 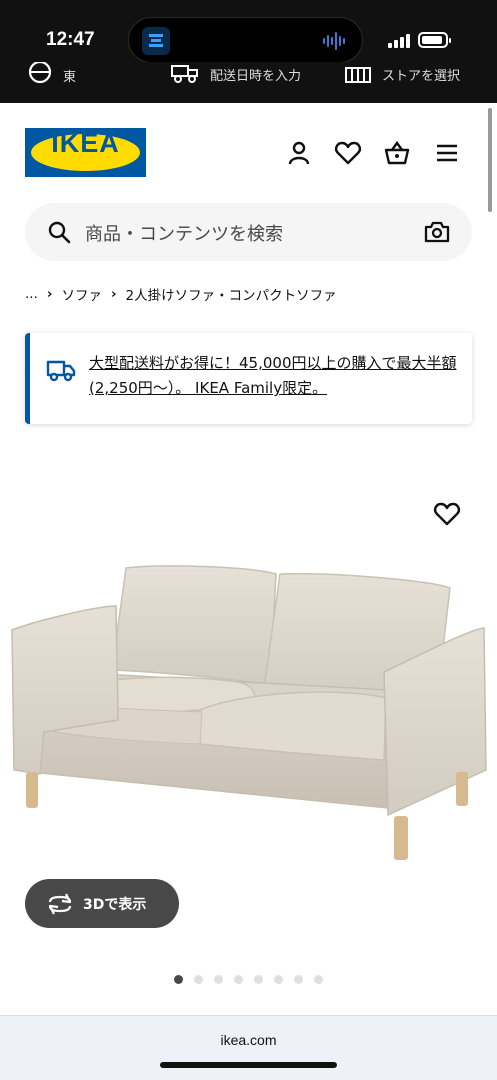 What do you see at coordinates (81, 294) in the screenshot?
I see `breadcrumb-item-sofa: ソファ` at bounding box center [81, 294].